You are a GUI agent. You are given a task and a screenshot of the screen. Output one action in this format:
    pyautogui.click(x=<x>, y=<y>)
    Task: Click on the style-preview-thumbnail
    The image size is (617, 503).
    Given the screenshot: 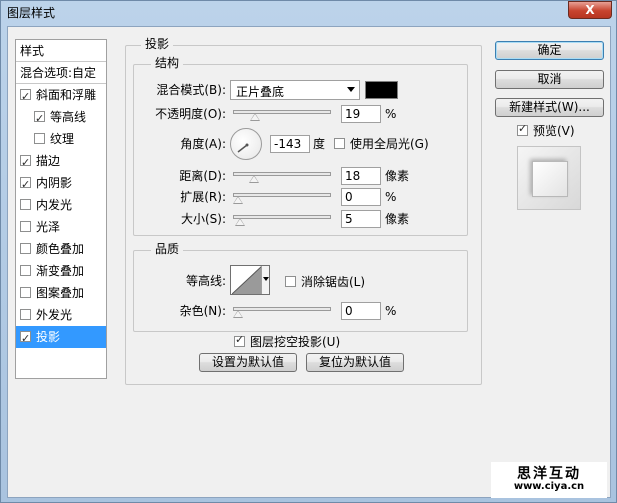 What is the action you would take?
    pyautogui.click(x=549, y=178)
    